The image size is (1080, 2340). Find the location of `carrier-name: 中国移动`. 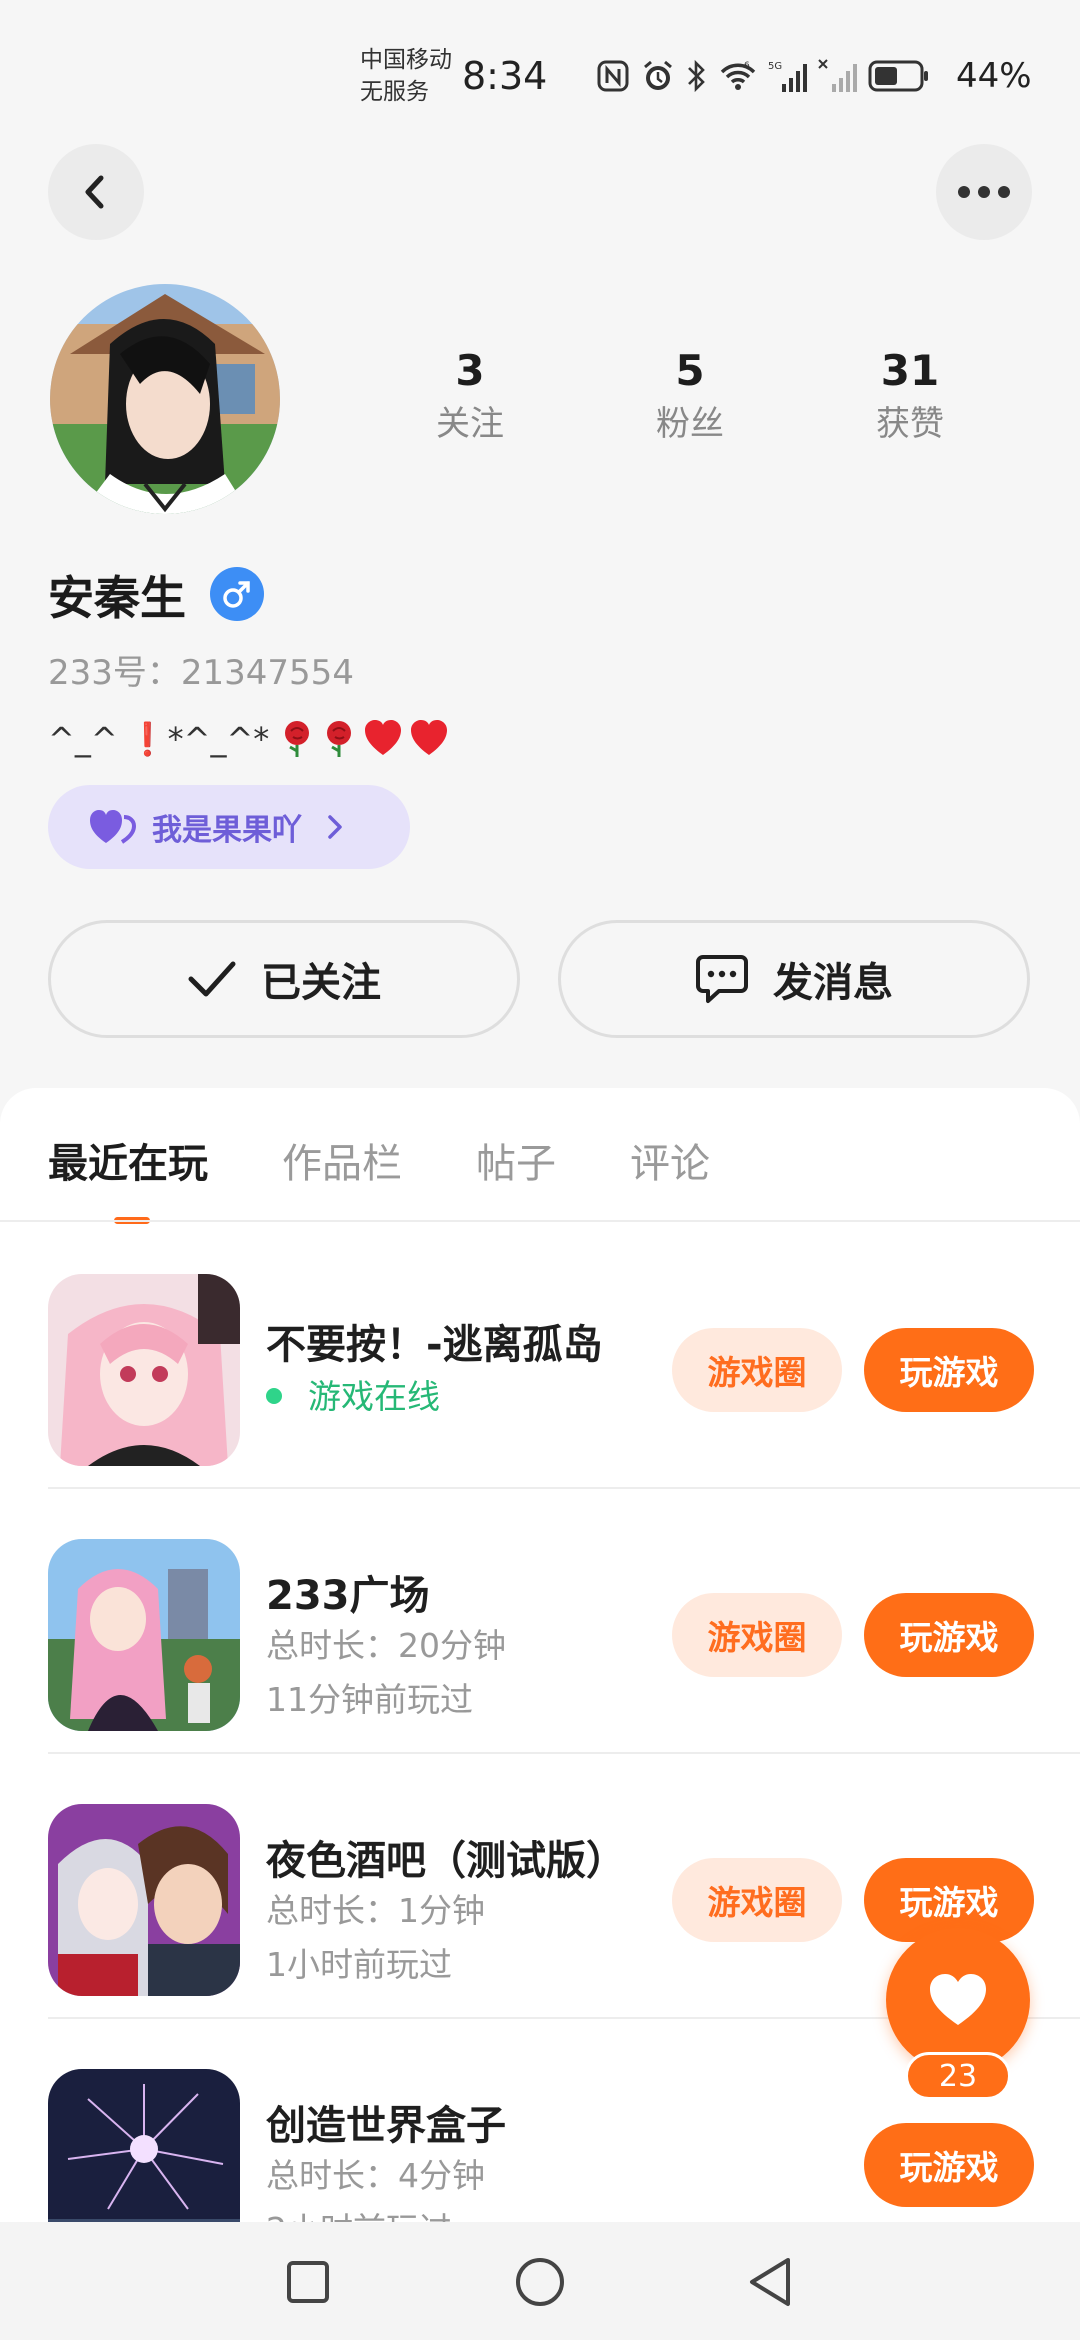

carrier-name: 中国移动 is located at coordinates (406, 60).